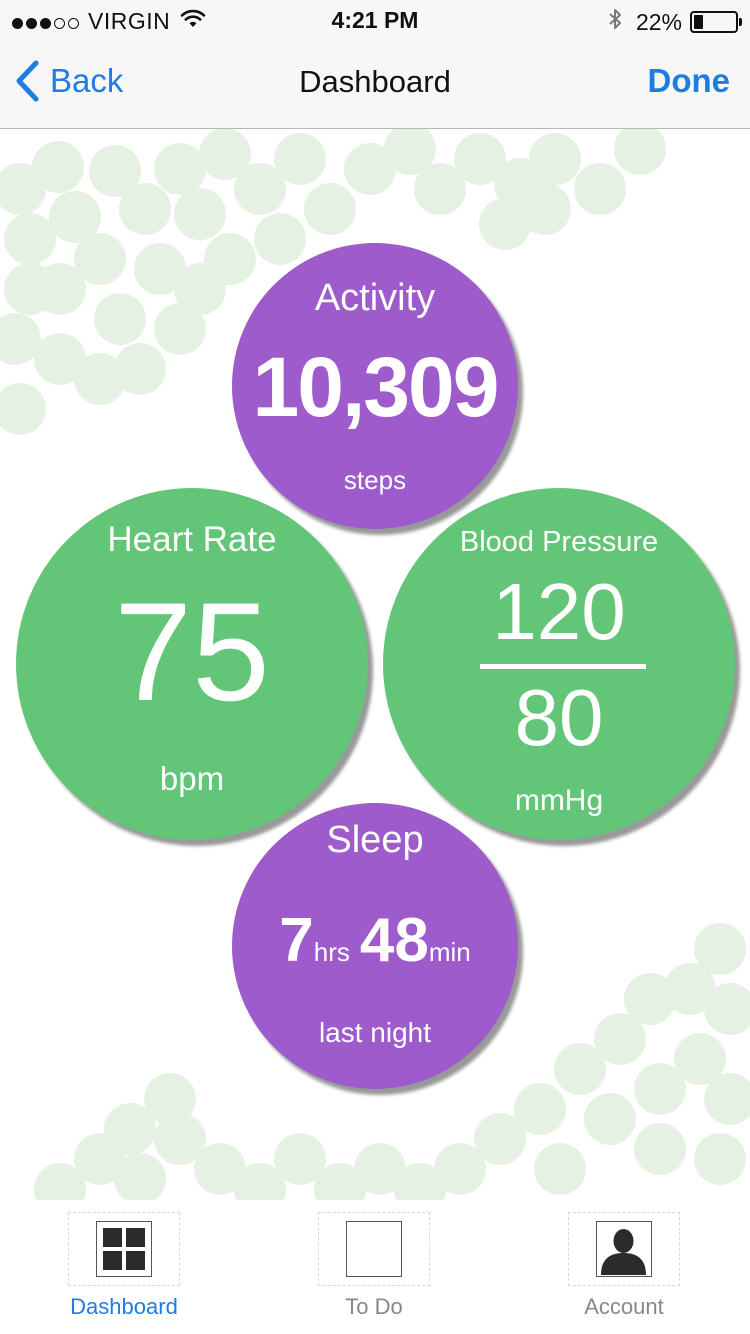  Describe the element at coordinates (563, 666) in the screenshot. I see `fraction-divider` at that location.